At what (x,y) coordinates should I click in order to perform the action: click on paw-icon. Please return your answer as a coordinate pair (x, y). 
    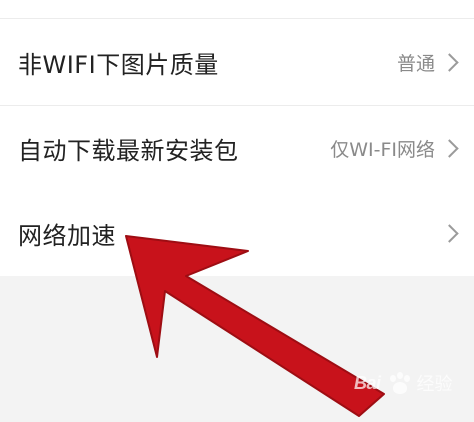
    Looking at the image, I should click on (399, 383).